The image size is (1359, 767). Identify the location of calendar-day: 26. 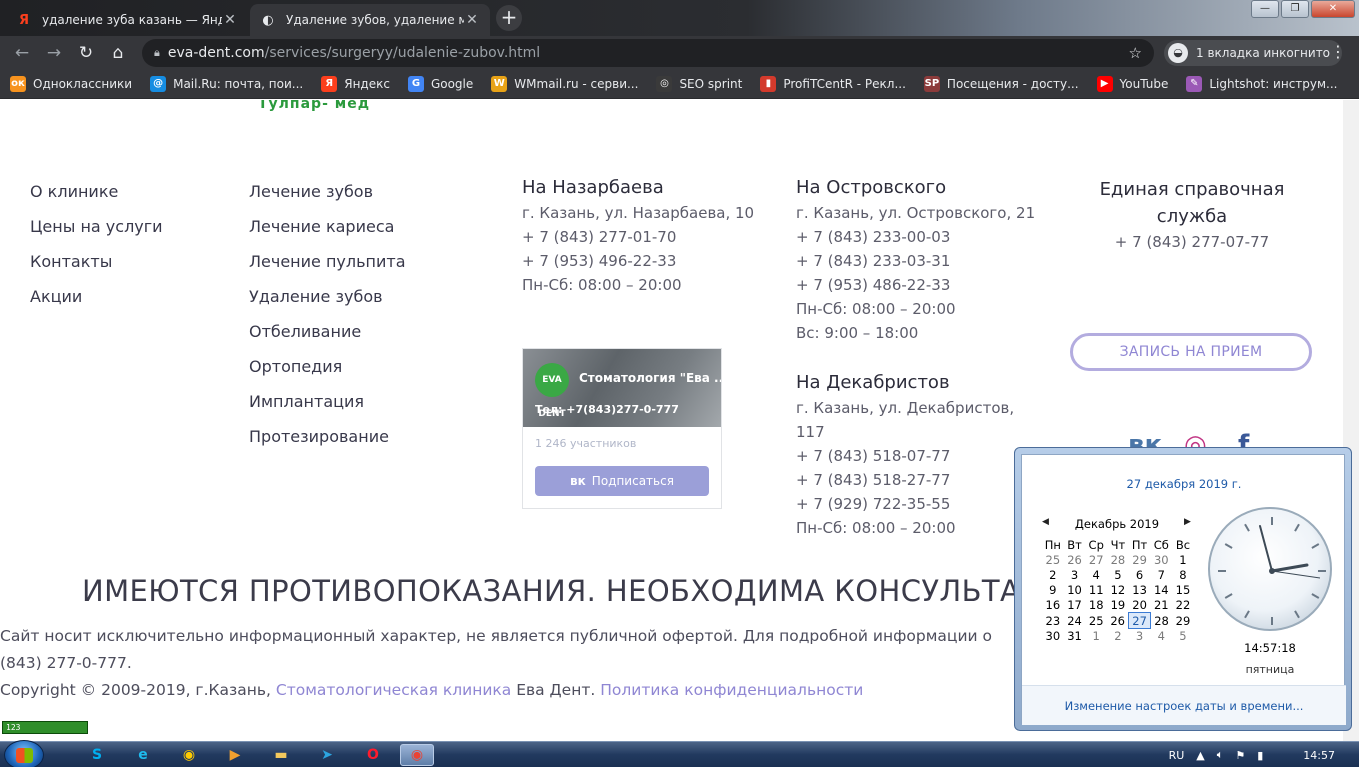
(1075, 559).